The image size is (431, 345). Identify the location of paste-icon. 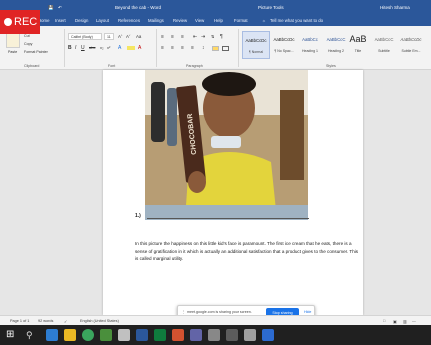
(13, 40).